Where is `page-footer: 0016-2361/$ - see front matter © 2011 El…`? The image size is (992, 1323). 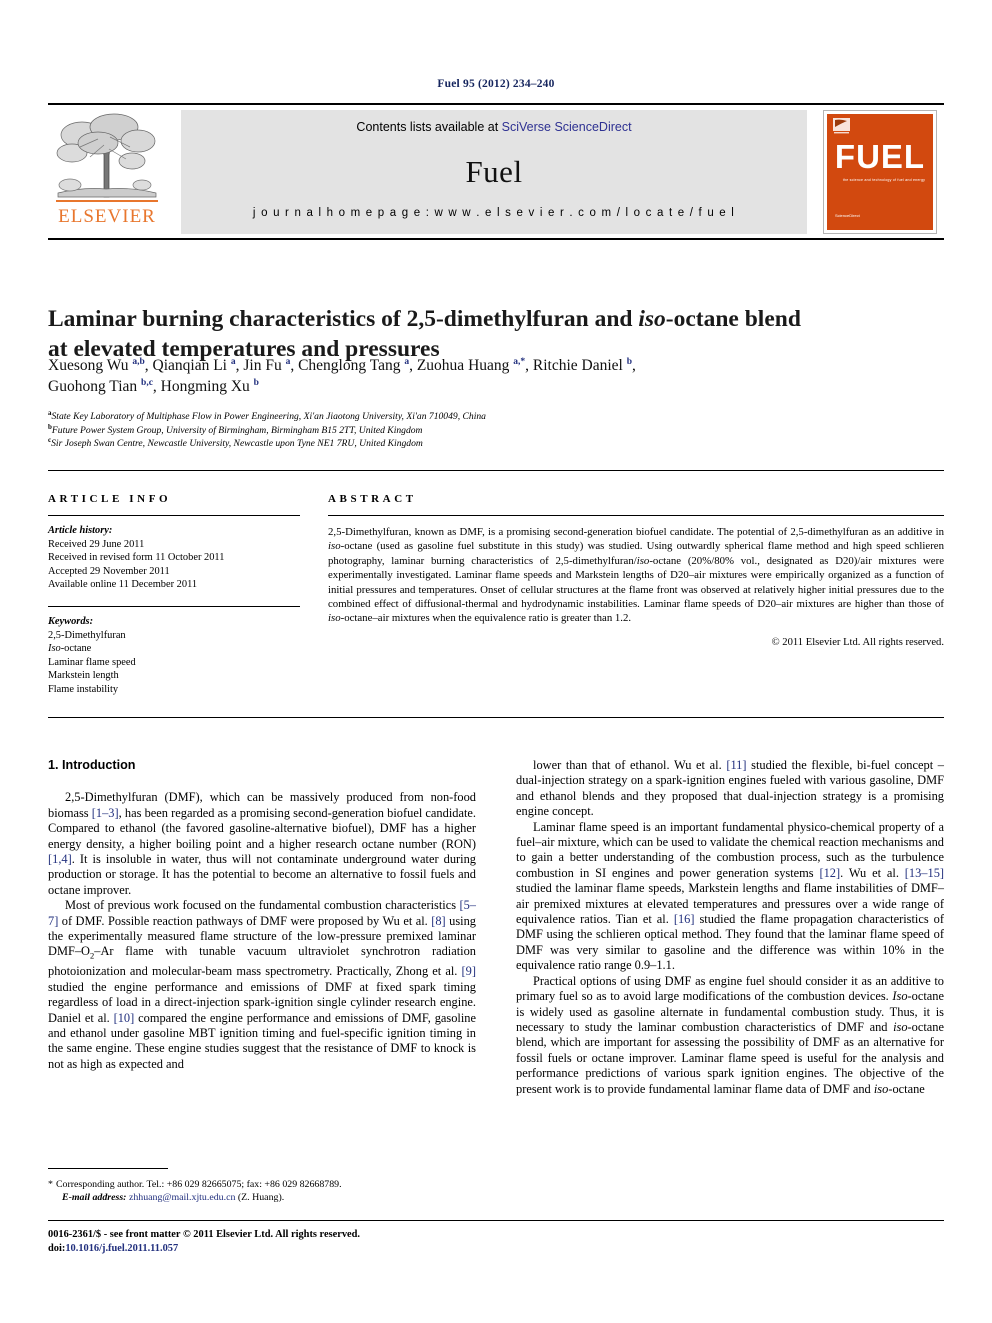 page-footer: 0016-2361/$ - see front matter © 2011 El… is located at coordinates (328, 1241).